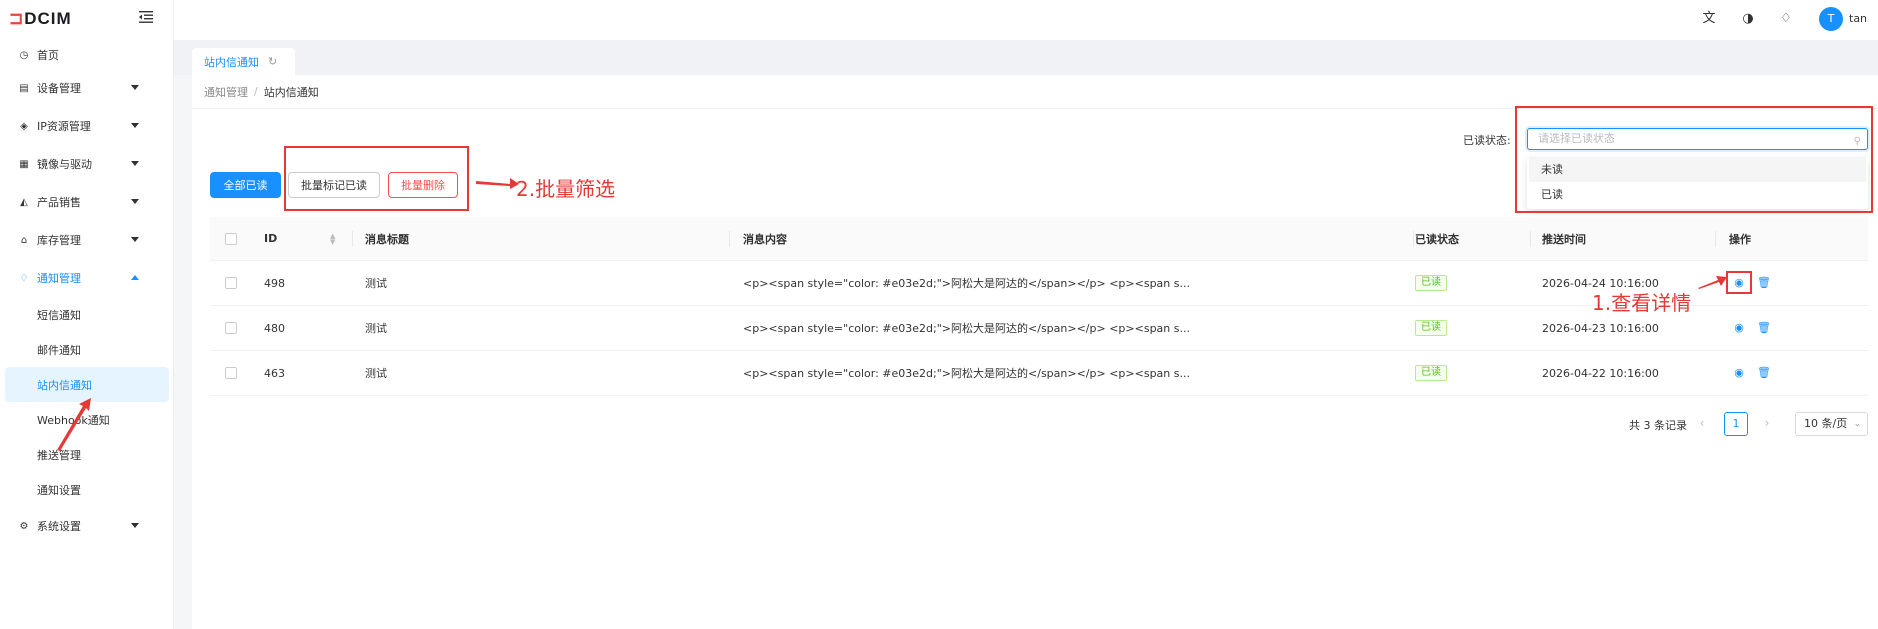  I want to click on annotation-box-batch-buttons, so click(376, 178).